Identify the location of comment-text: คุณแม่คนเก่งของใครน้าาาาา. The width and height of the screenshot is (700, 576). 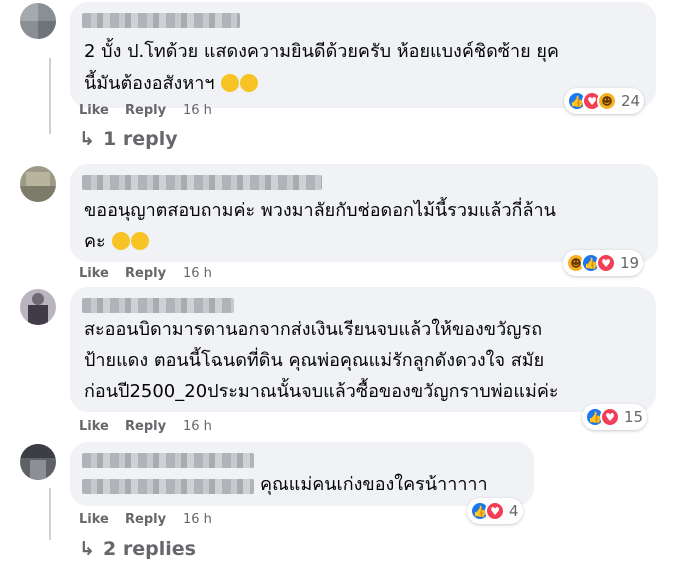
(374, 484).